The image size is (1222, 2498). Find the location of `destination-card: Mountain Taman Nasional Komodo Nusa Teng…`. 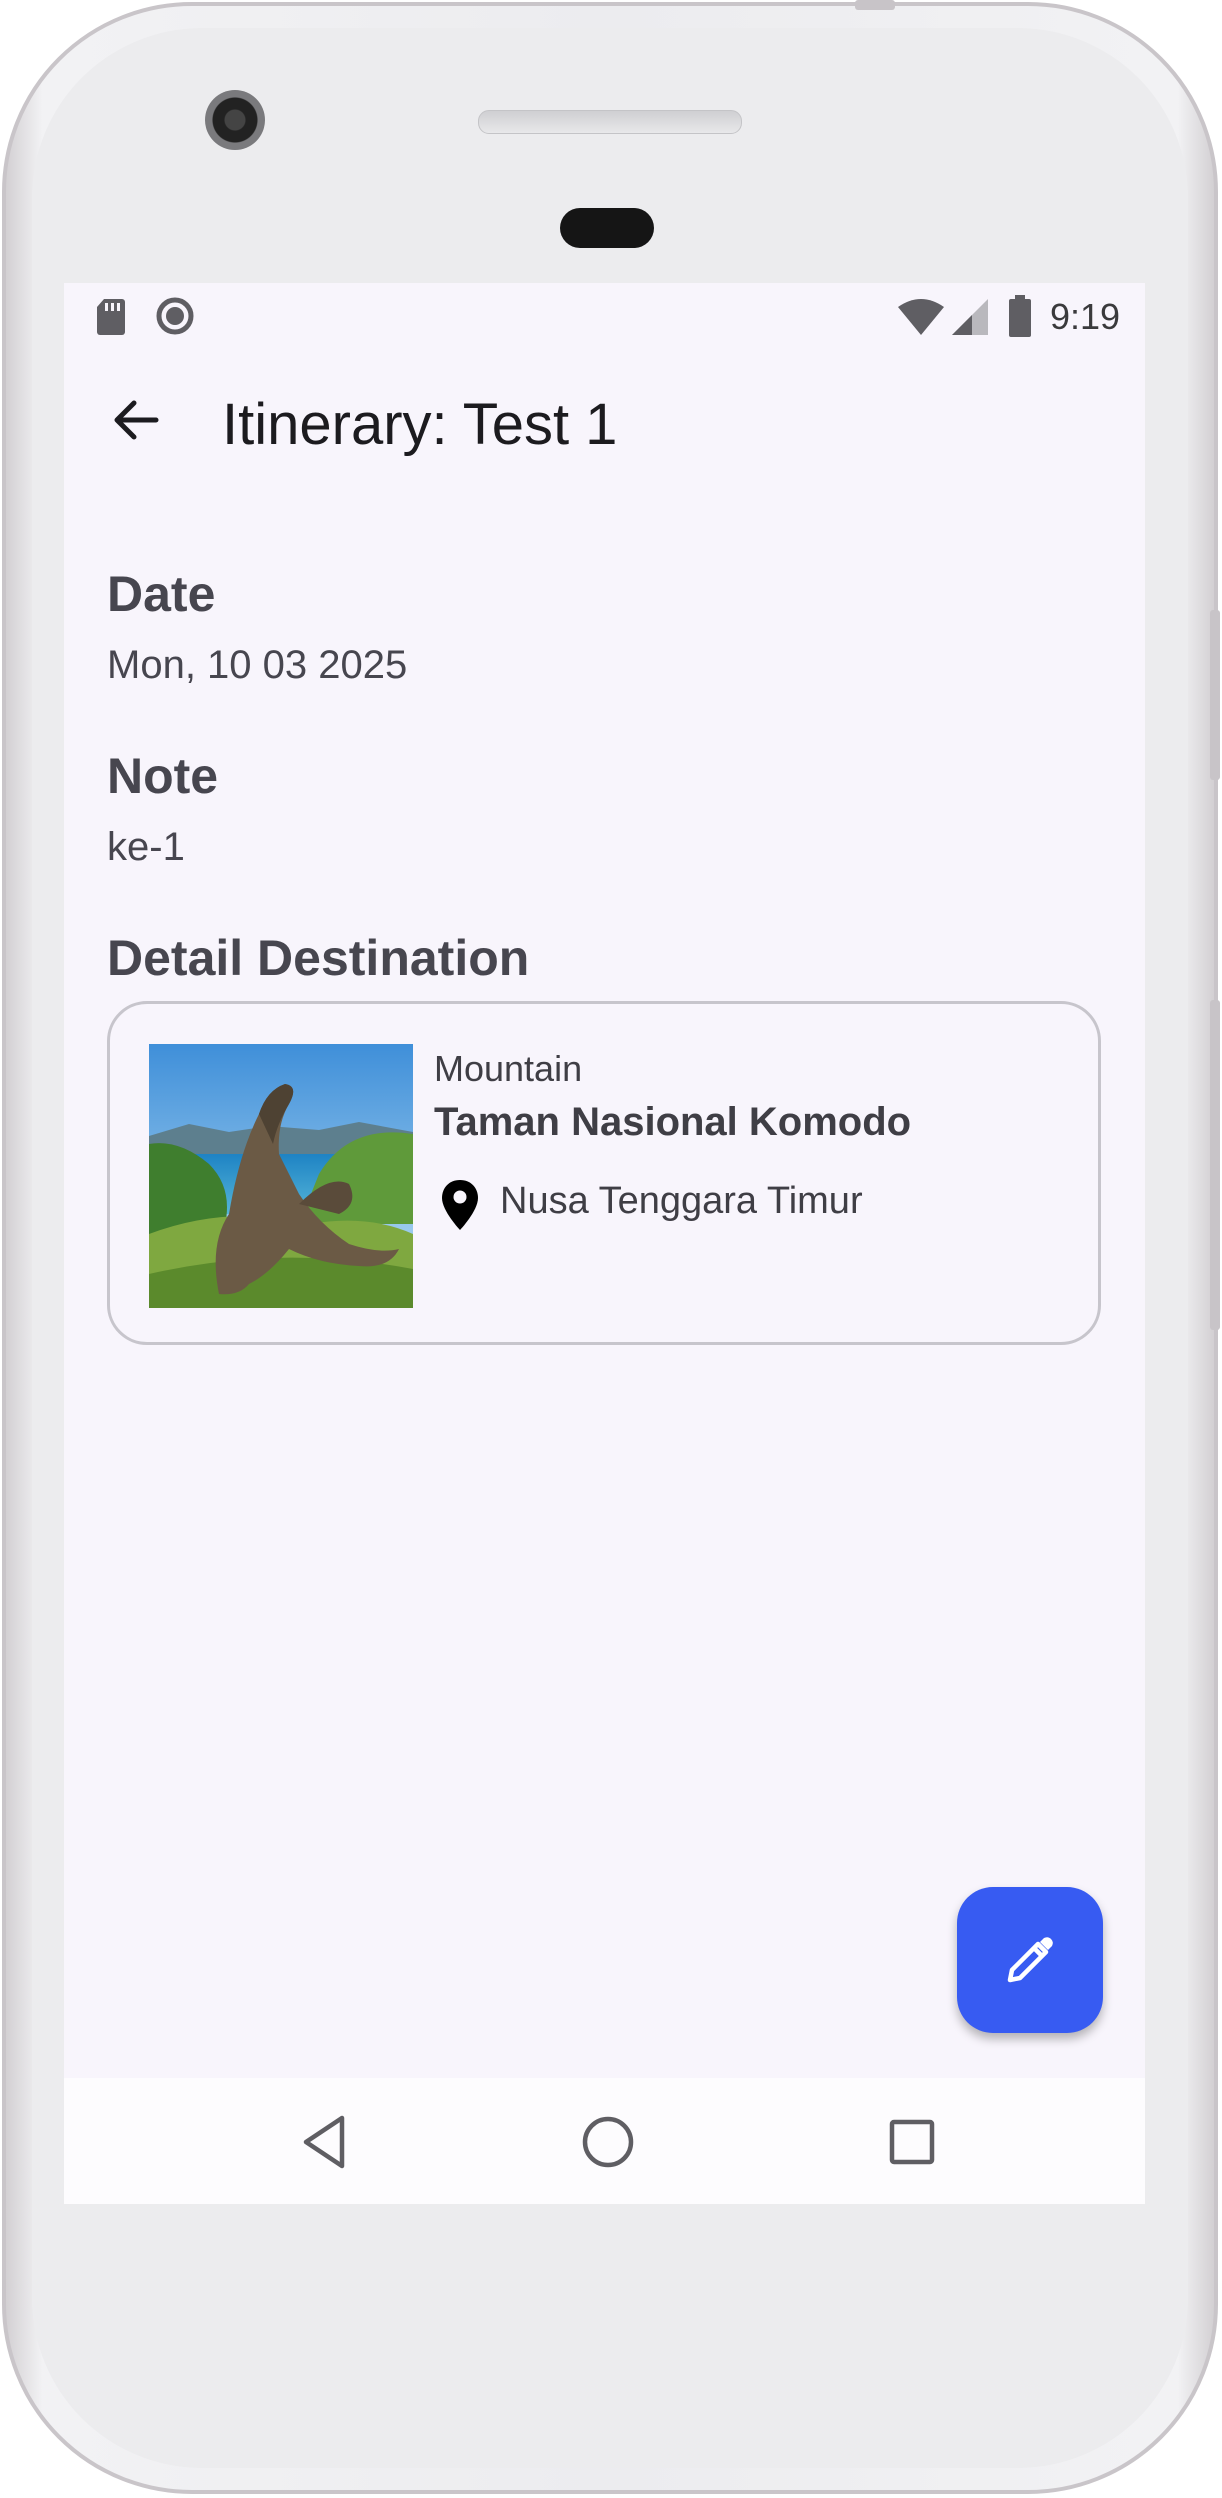

destination-card: Mountain Taman Nasional Komodo Nusa Teng… is located at coordinates (604, 1173).